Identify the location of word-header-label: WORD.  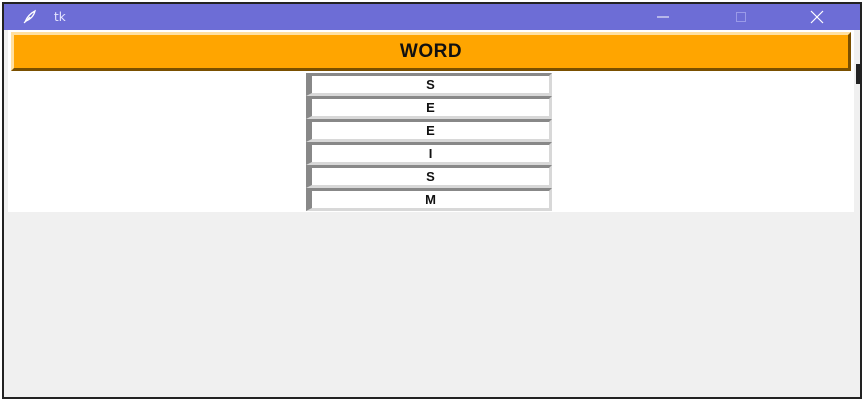
(431, 51).